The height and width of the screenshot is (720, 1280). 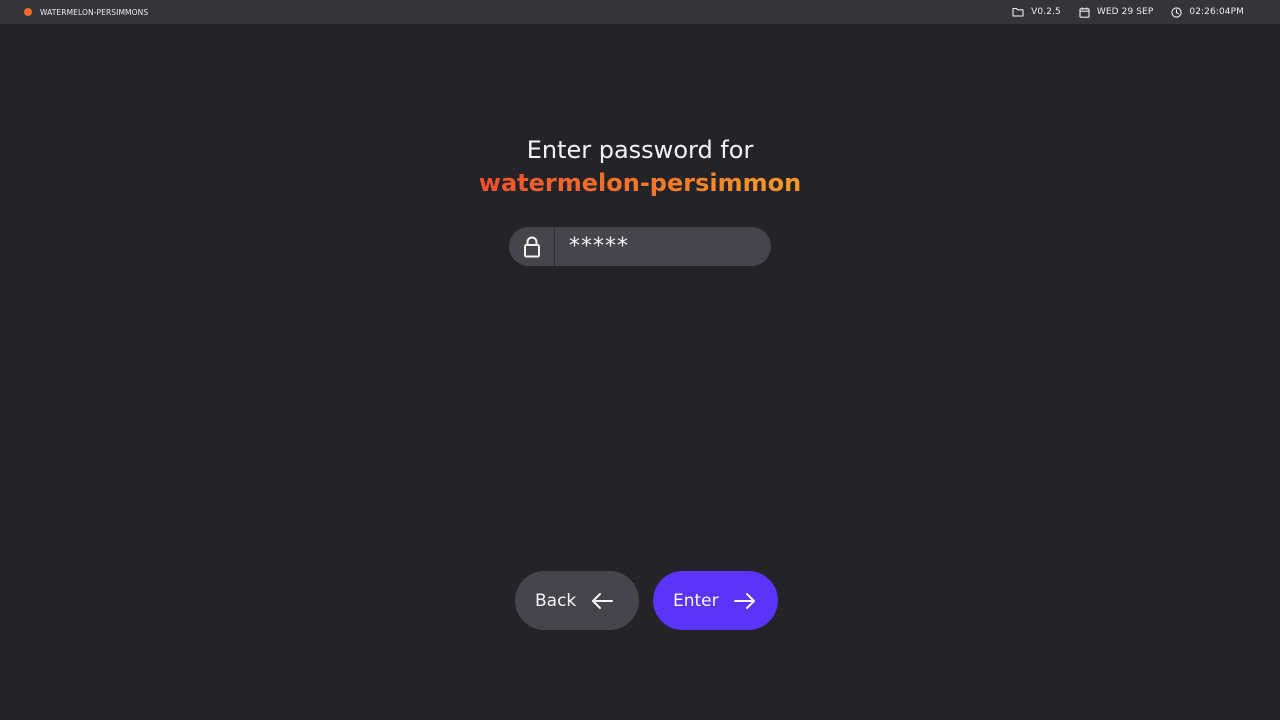 What do you see at coordinates (28, 12) in the screenshot?
I see `status-dot` at bounding box center [28, 12].